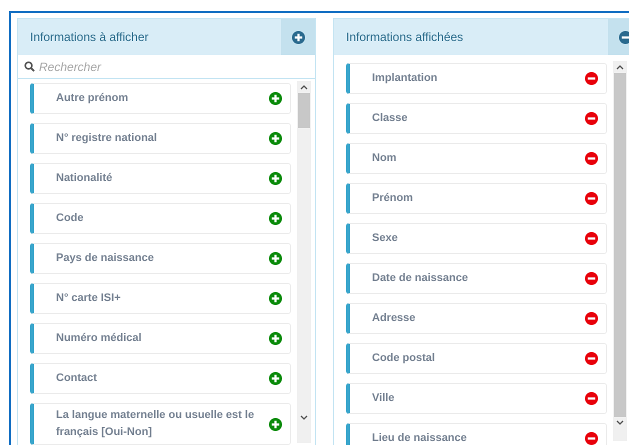 Image resolution: width=629 pixels, height=445 pixels. I want to click on item-label: La langue maternelle ou usuelle est le français [Oui-Non], so click(156, 424).